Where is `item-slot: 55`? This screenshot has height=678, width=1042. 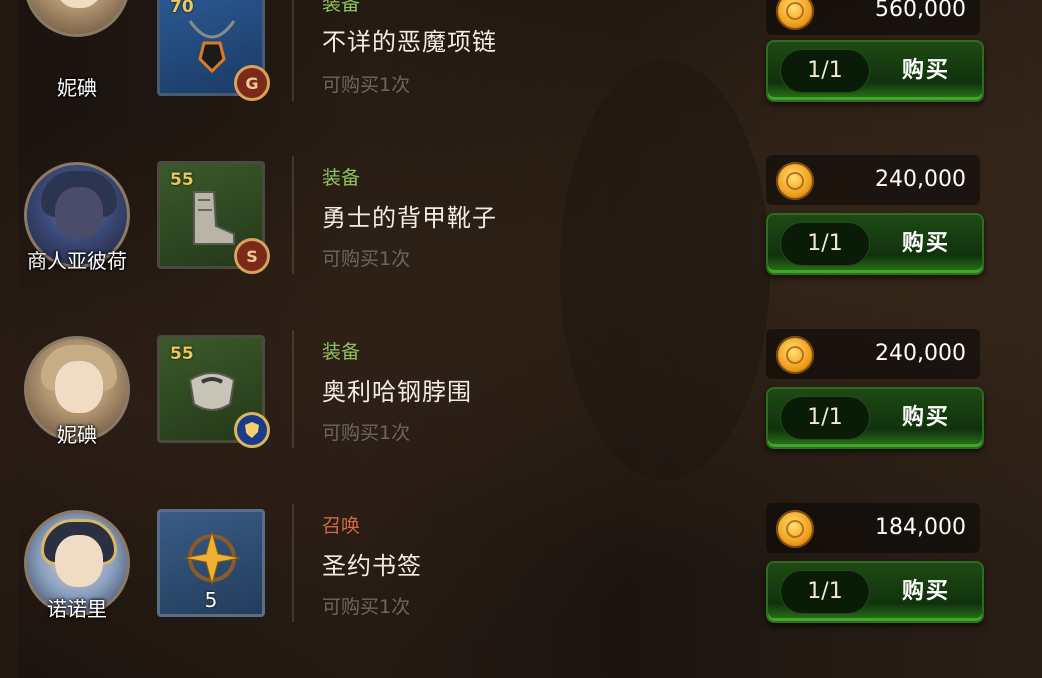 item-slot: 55 is located at coordinates (213, 391).